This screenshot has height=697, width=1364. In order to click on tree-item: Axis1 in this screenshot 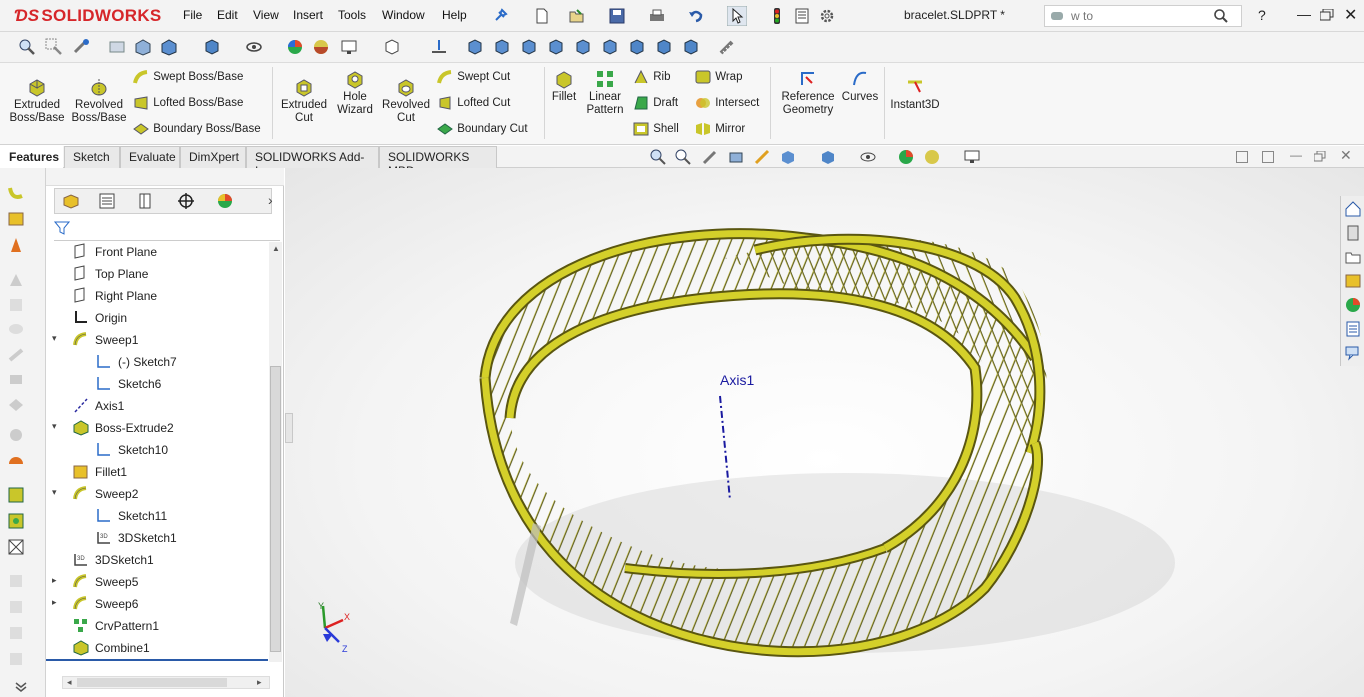, I will do `click(157, 406)`.